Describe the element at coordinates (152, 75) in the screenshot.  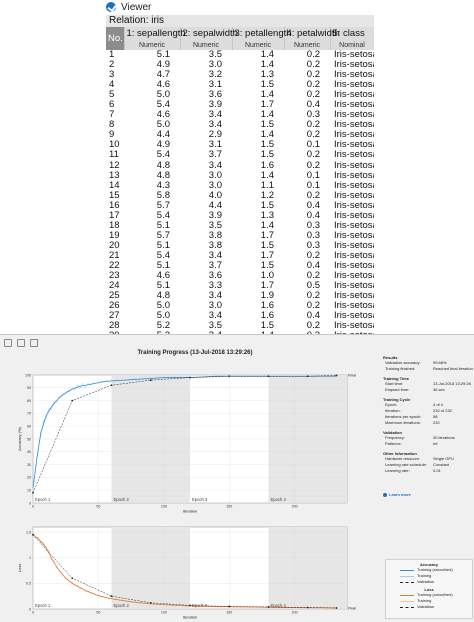
I see `table-cell: 4.7` at that location.